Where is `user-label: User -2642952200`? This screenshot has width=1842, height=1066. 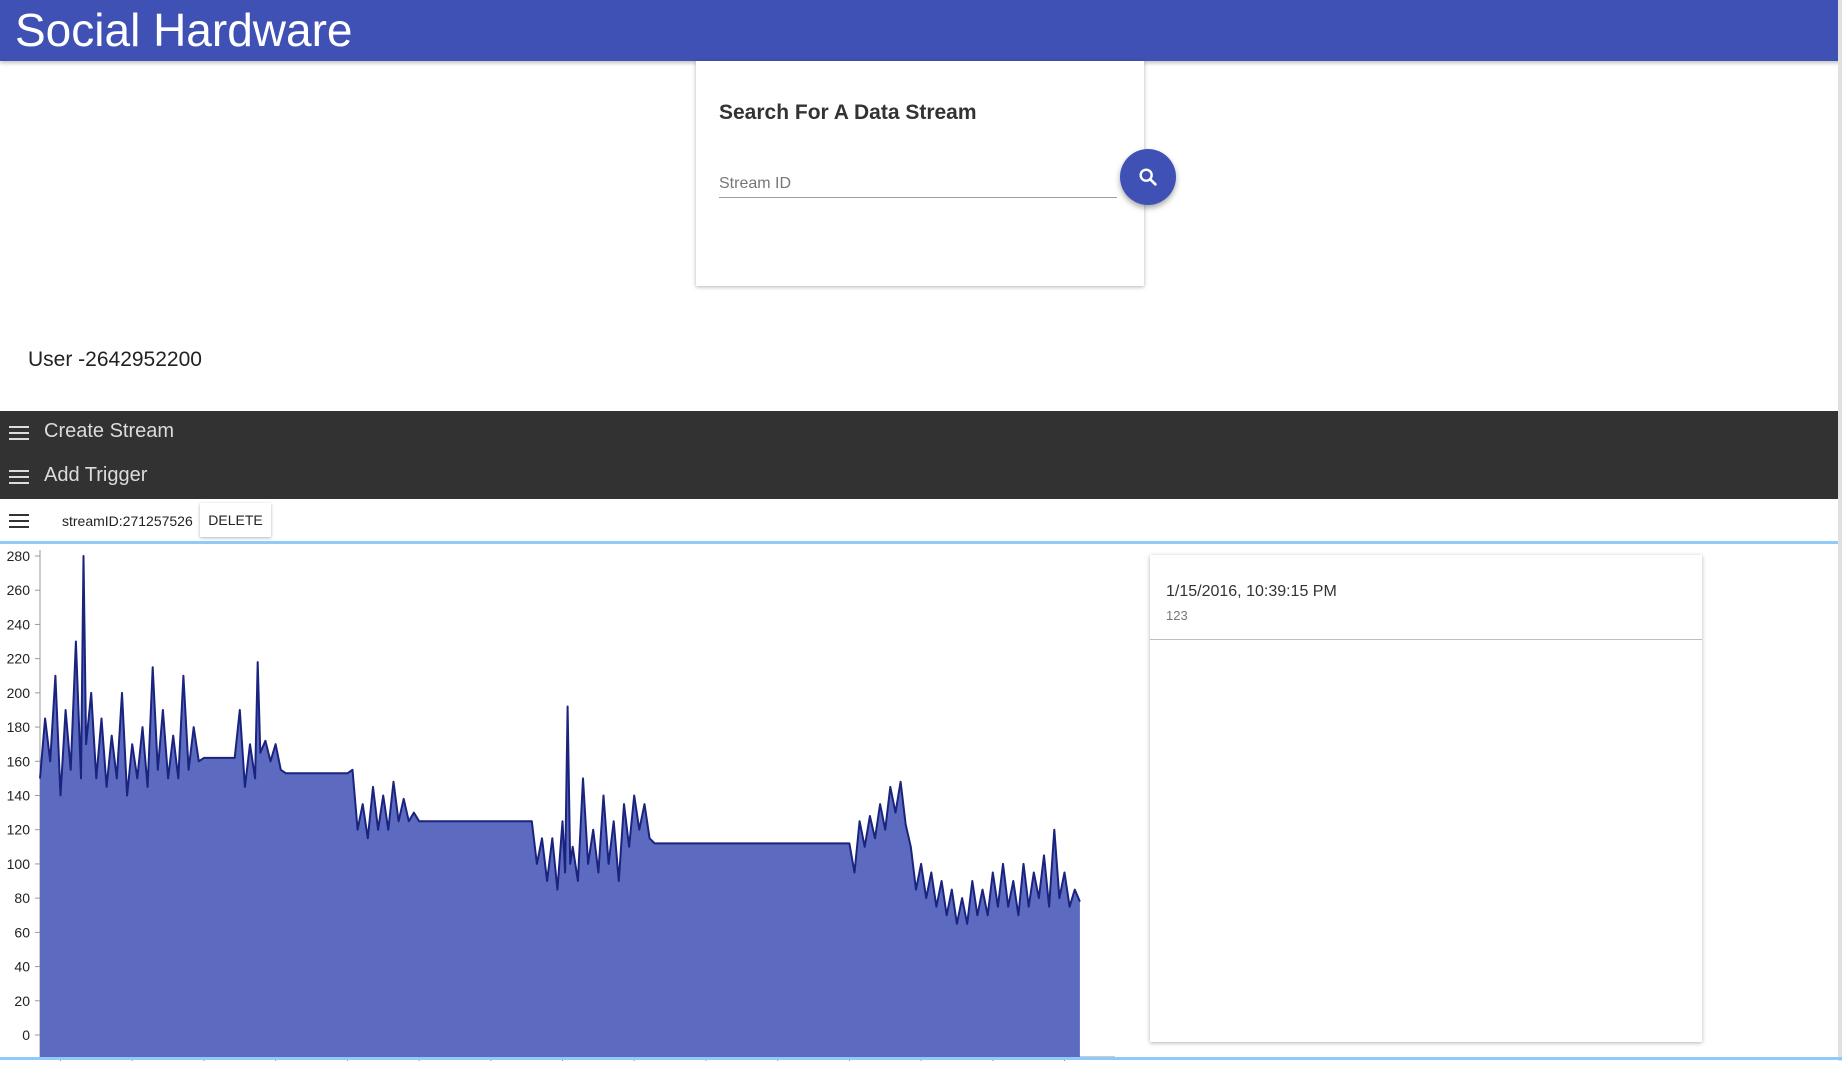 user-label: User -2642952200 is located at coordinates (115, 359).